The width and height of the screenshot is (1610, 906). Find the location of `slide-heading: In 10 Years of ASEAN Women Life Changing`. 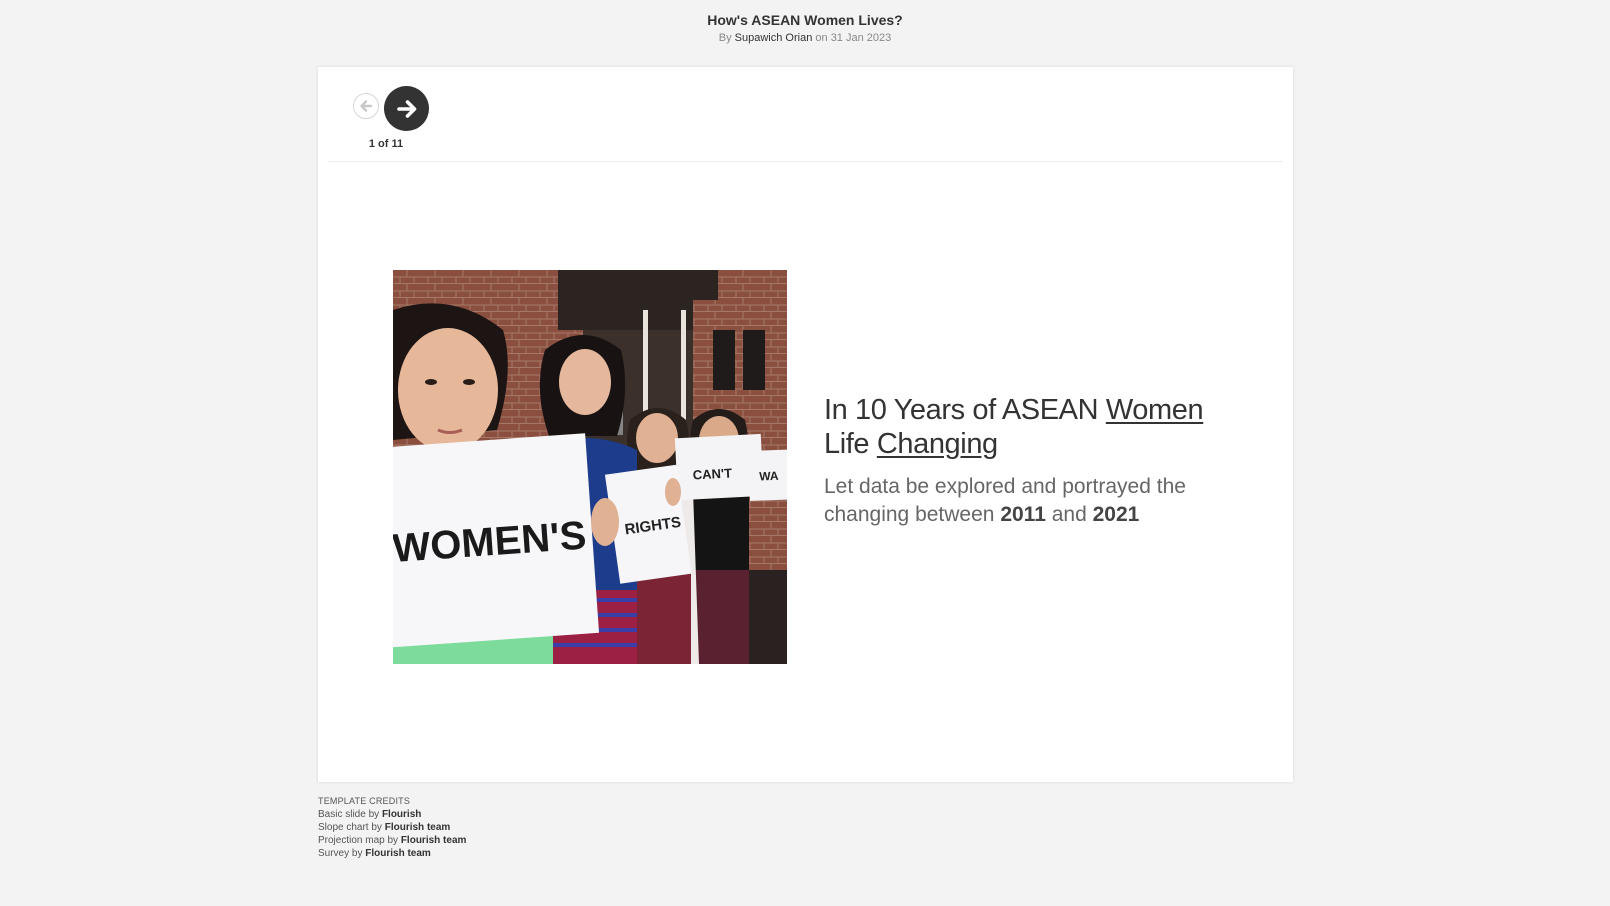

slide-heading: In 10 Years of ASEAN Women Life Changing is located at coordinates (1034, 427).